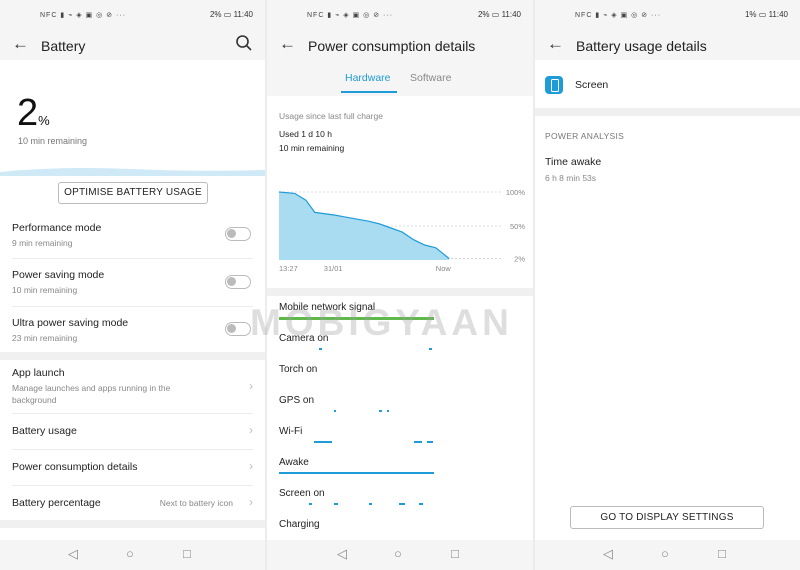  Describe the element at coordinates (766, 14) in the screenshot. I see `status-battery: 1% ▭ 11:40` at that location.